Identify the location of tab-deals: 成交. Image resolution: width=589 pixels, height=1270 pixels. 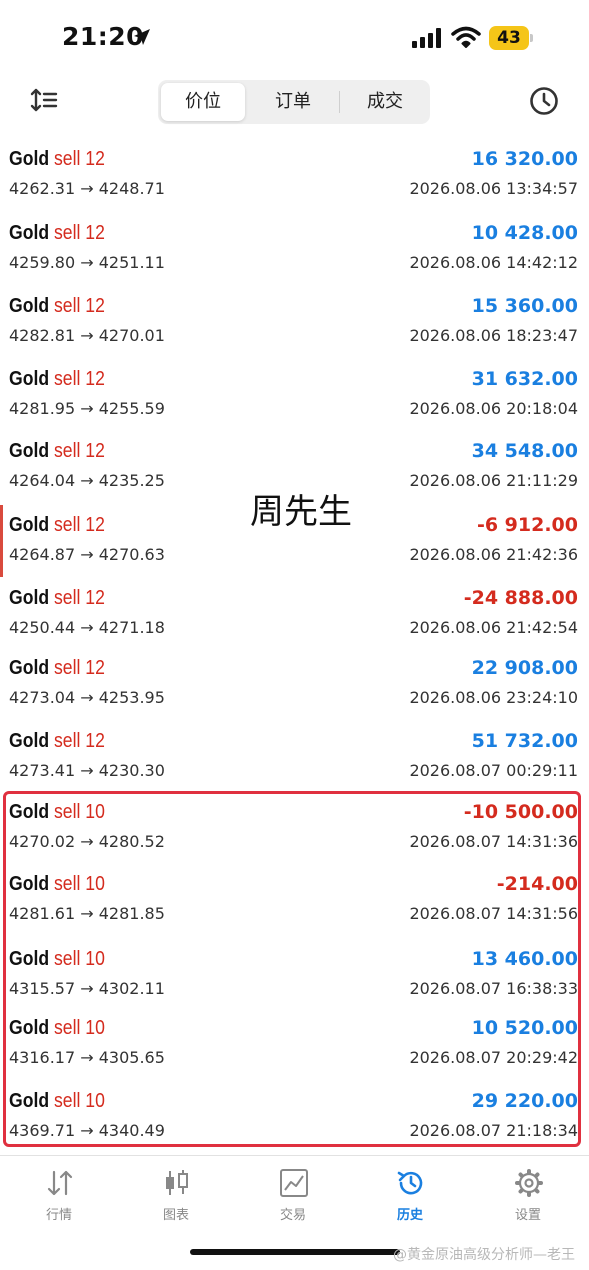
(385, 102).